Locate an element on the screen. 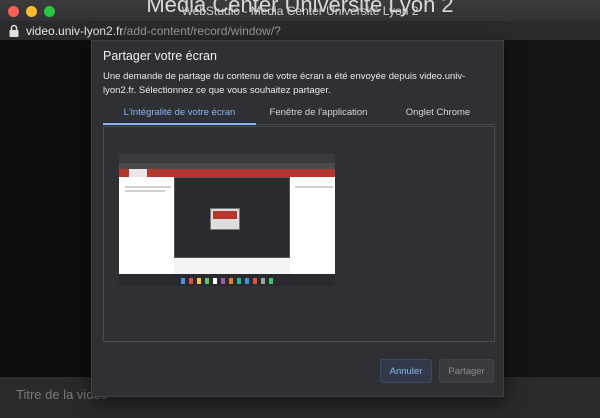  thumbnail-menubar is located at coordinates (227, 158).